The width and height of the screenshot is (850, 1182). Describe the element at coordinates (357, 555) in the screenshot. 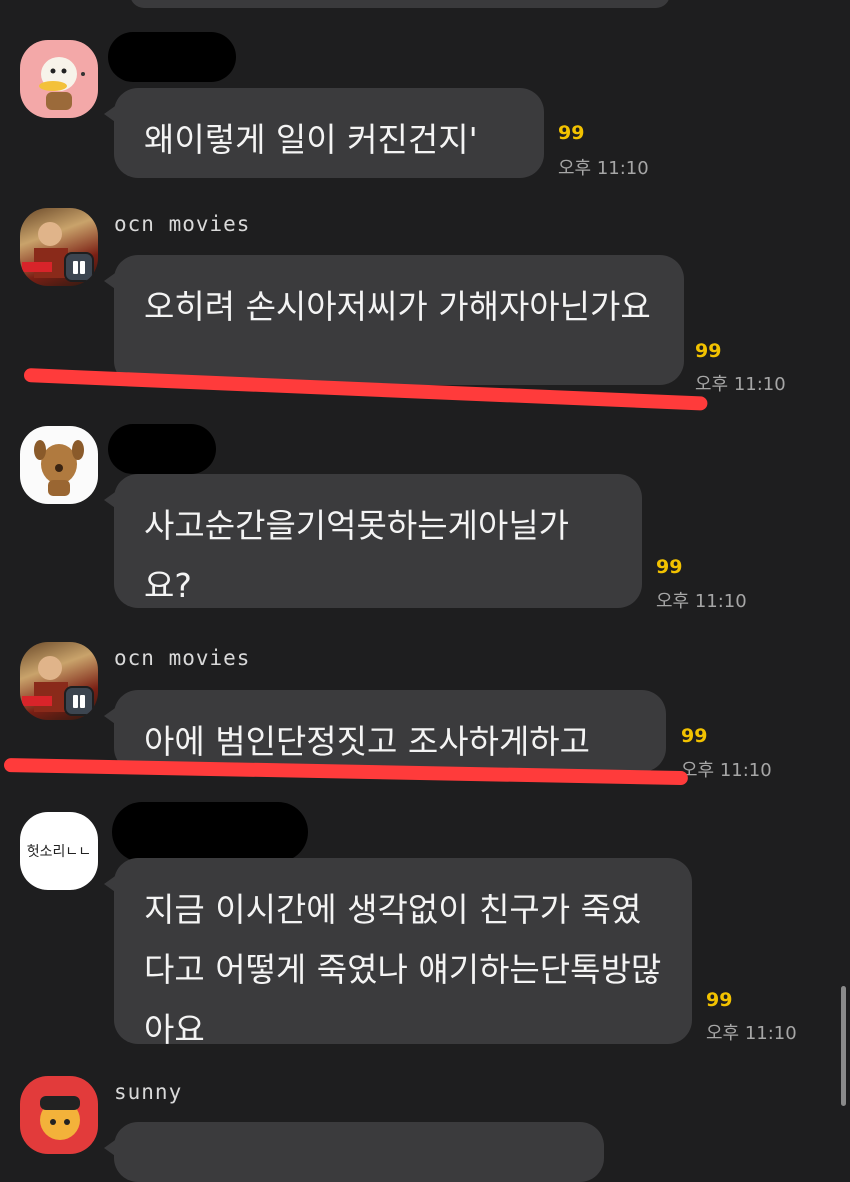

I see `message-text: 사고순간을기억못하는게아닐가요?` at that location.